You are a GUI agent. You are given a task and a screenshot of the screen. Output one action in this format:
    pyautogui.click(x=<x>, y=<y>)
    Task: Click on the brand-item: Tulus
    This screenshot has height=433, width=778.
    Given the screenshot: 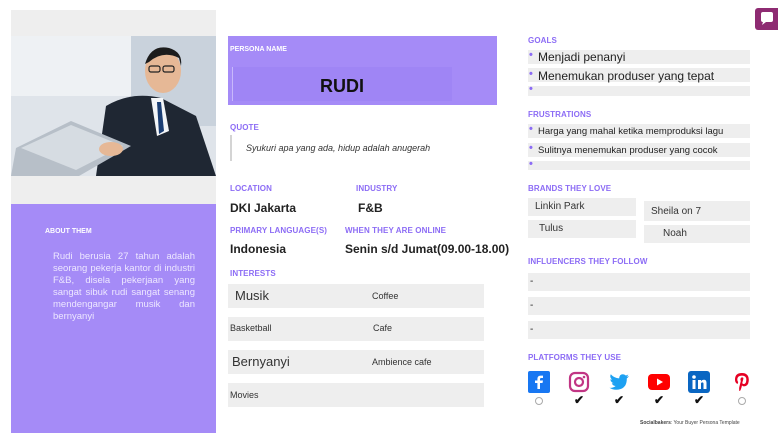 What is the action you would take?
    pyautogui.click(x=582, y=229)
    